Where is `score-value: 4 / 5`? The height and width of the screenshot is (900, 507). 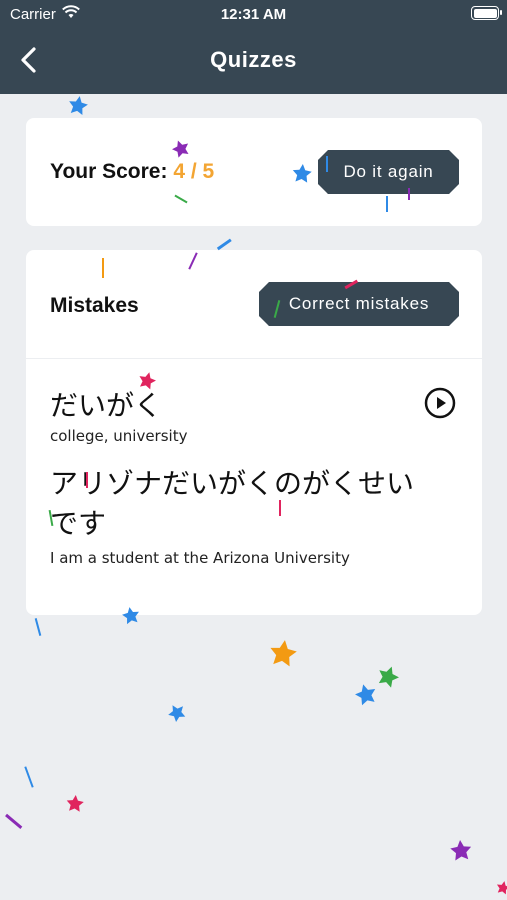
score-value: 4 / 5 is located at coordinates (194, 171).